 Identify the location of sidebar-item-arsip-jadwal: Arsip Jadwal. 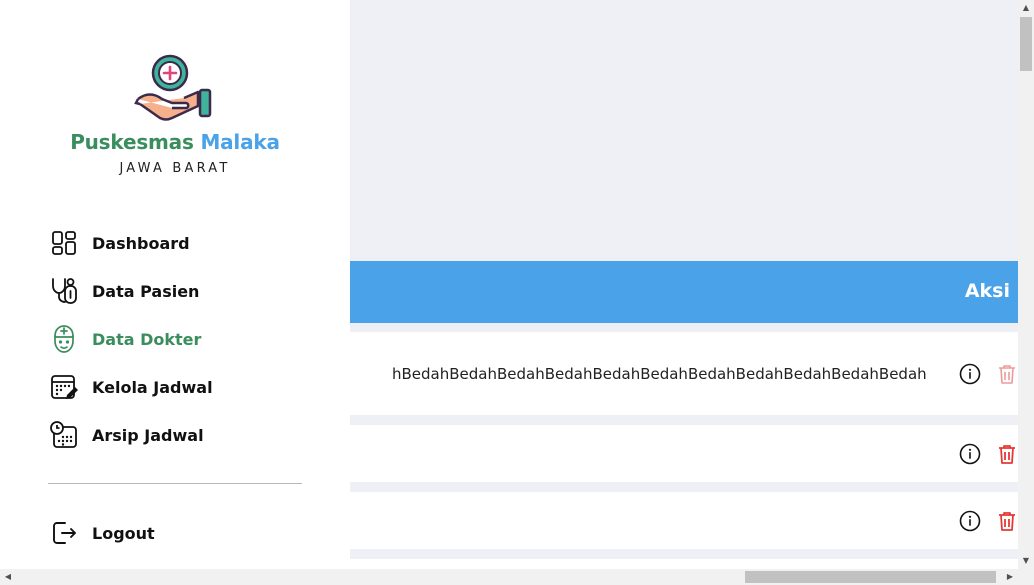
(126, 435).